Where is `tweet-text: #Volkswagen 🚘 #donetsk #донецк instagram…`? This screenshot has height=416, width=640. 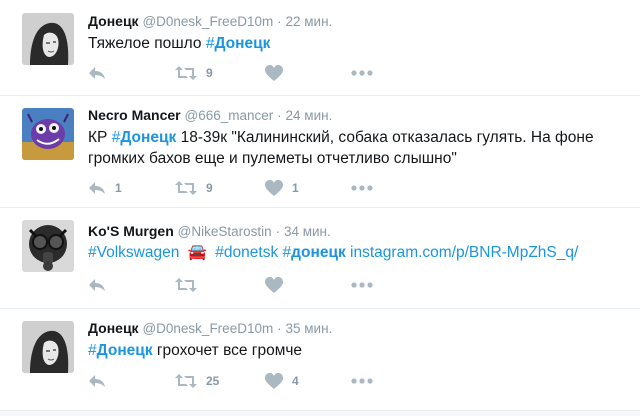
tweet-text: #Volkswagen 🚘 #donetsk #донецк instagram… is located at coordinates (358, 252).